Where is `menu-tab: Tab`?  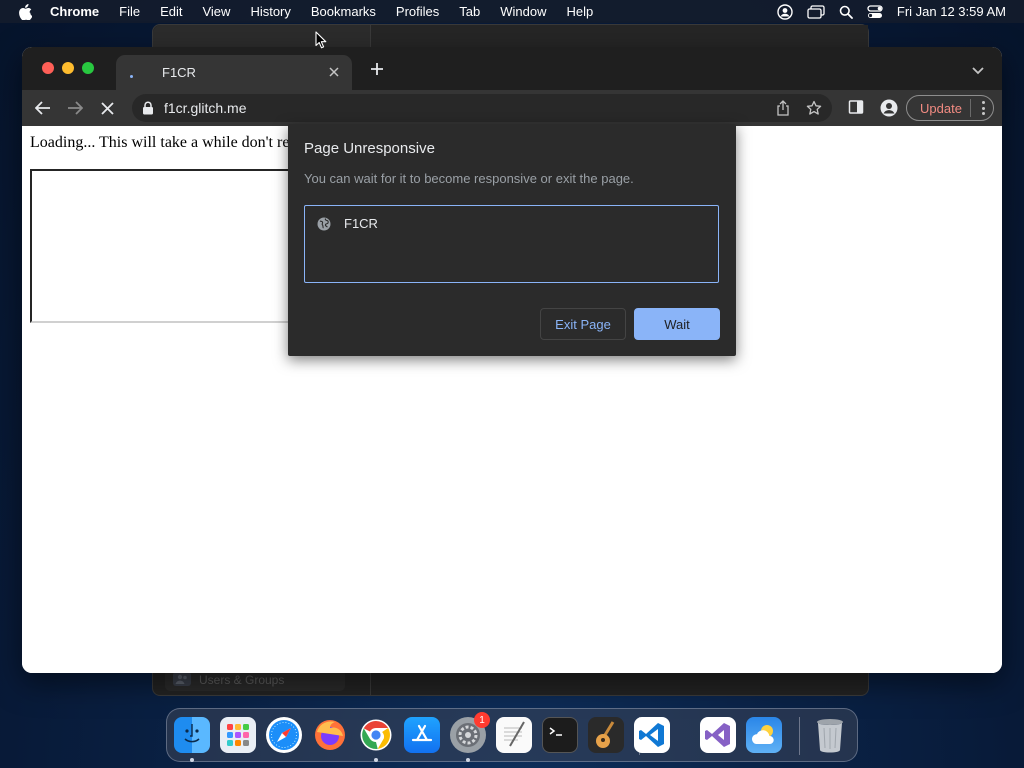 menu-tab: Tab is located at coordinates (469, 11).